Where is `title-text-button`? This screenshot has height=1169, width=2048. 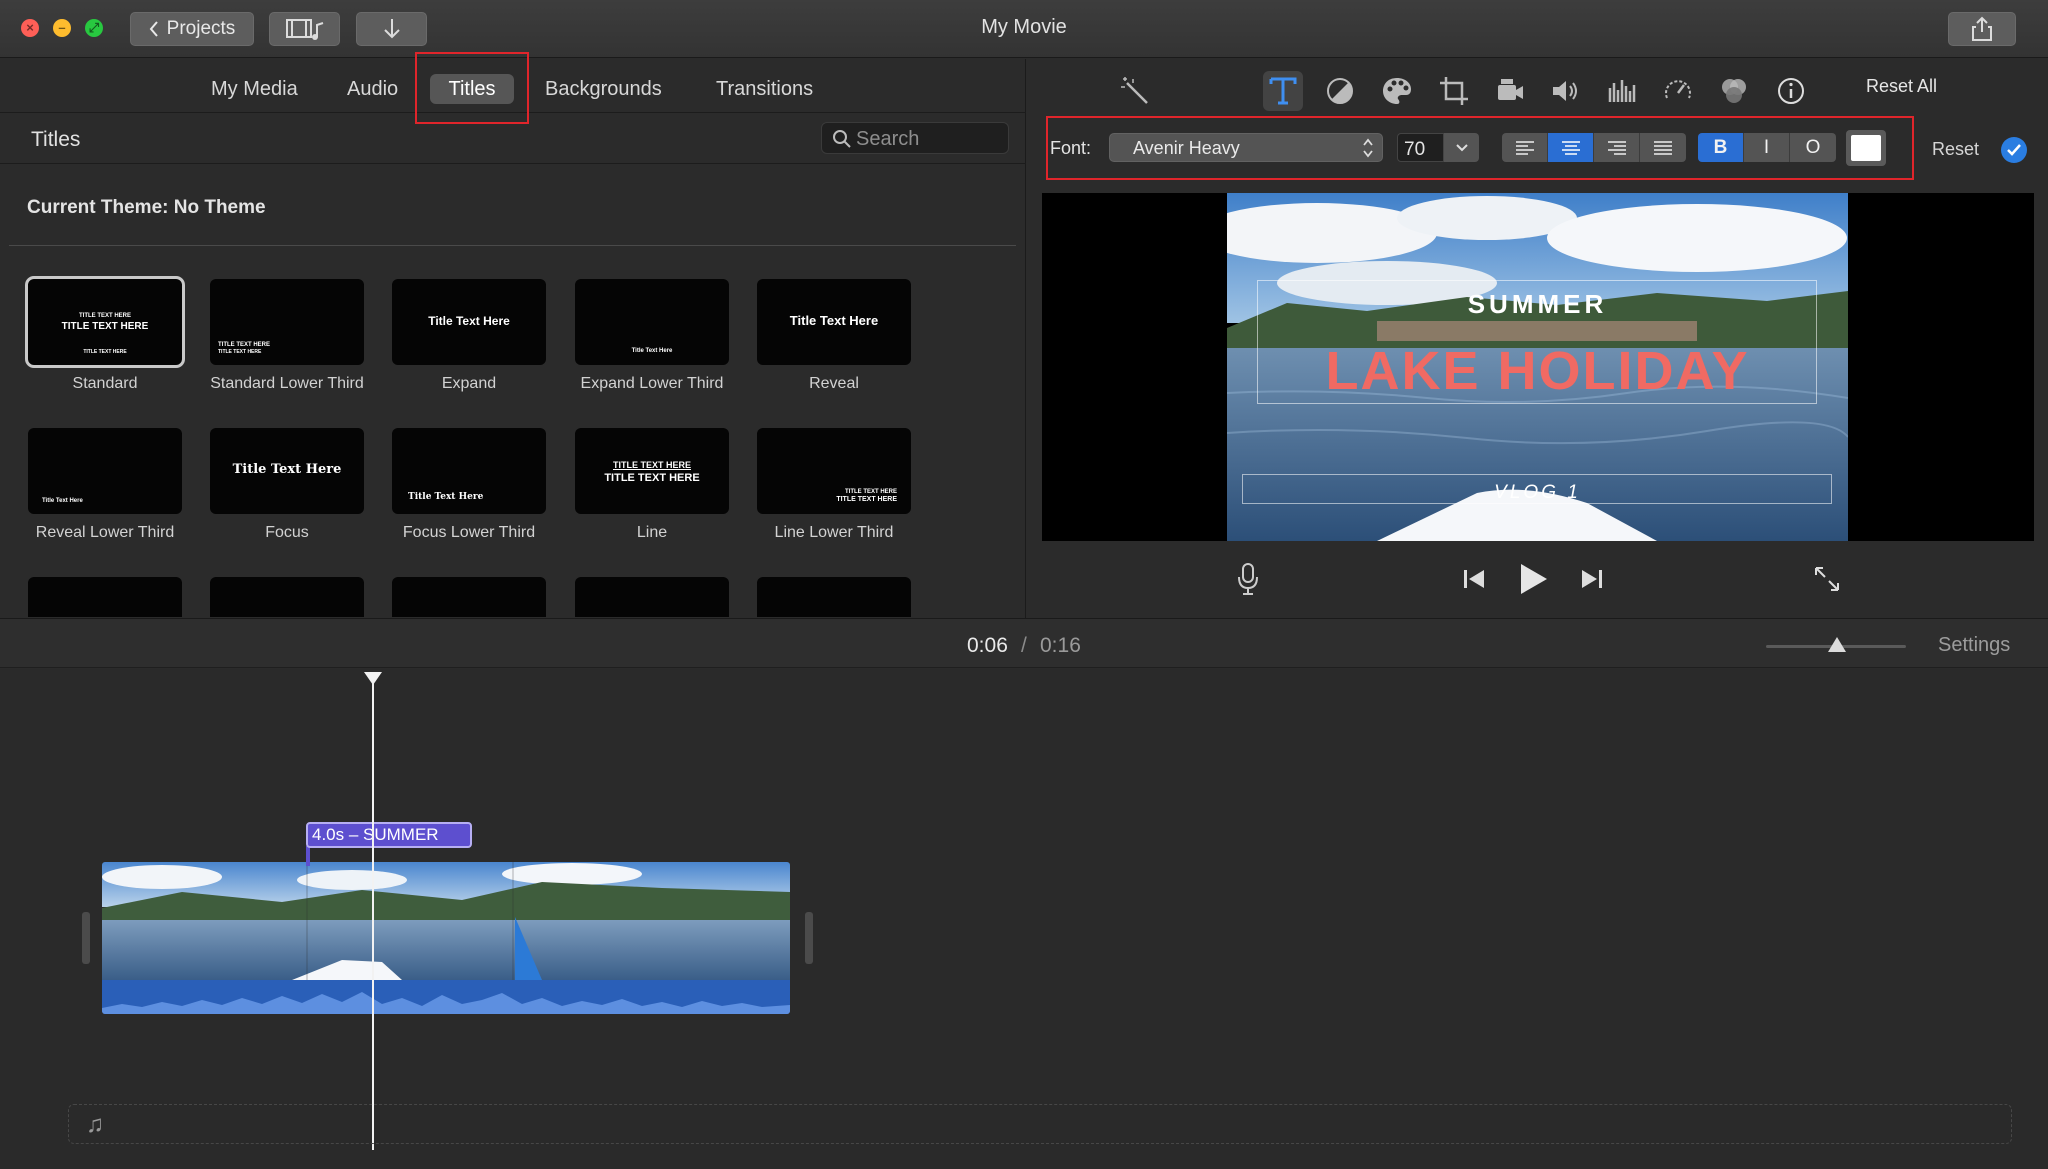
title-text-button is located at coordinates (1283, 91).